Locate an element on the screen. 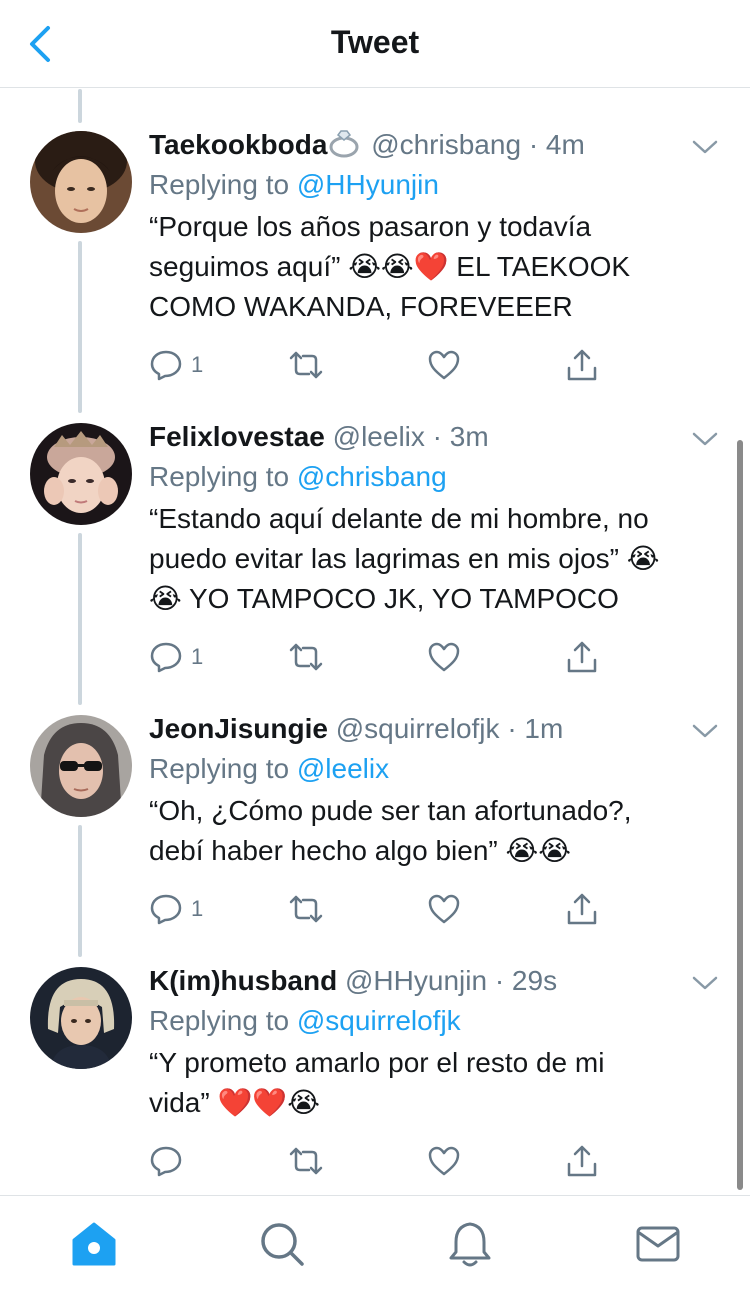 The width and height of the screenshot is (750, 1294). tab-home is located at coordinates (94, 1244).